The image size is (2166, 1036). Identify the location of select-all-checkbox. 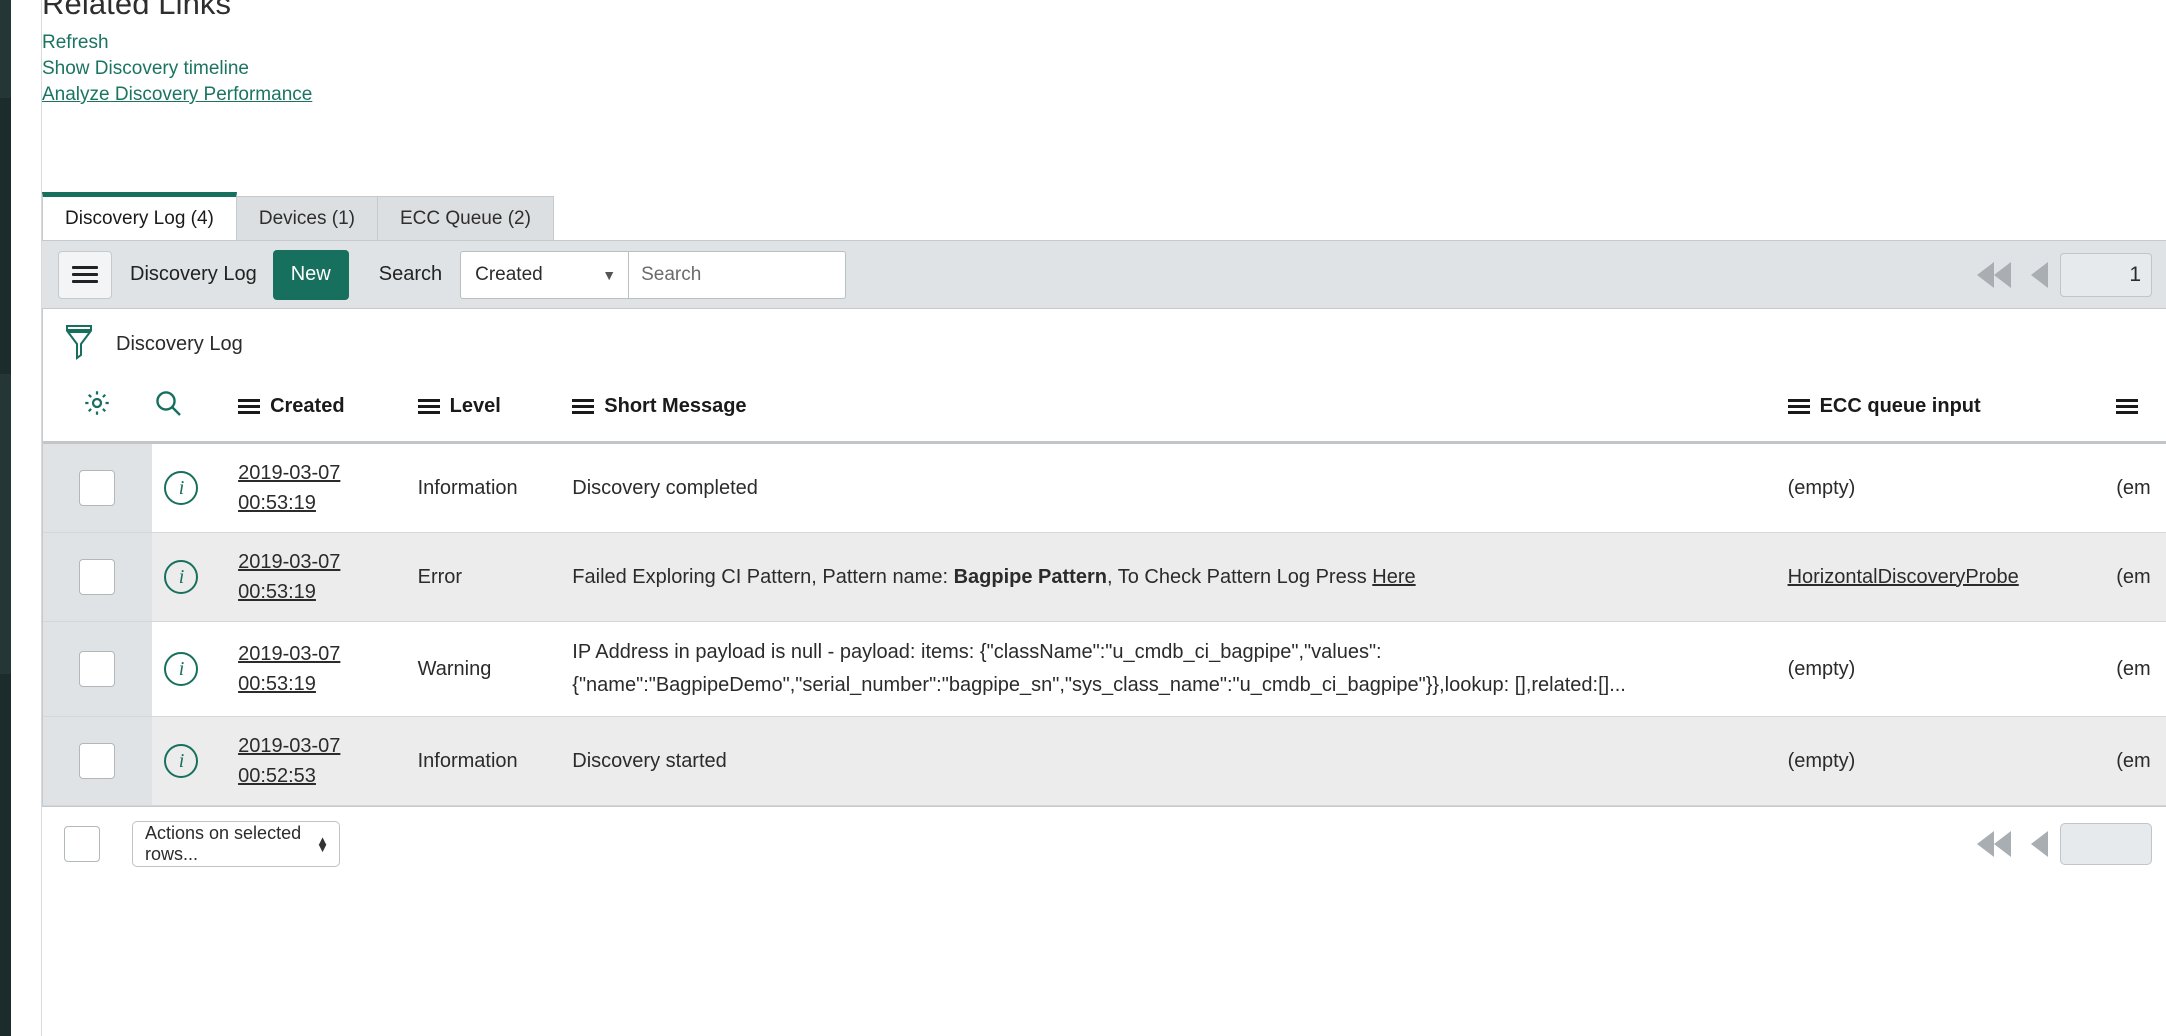
(82, 843).